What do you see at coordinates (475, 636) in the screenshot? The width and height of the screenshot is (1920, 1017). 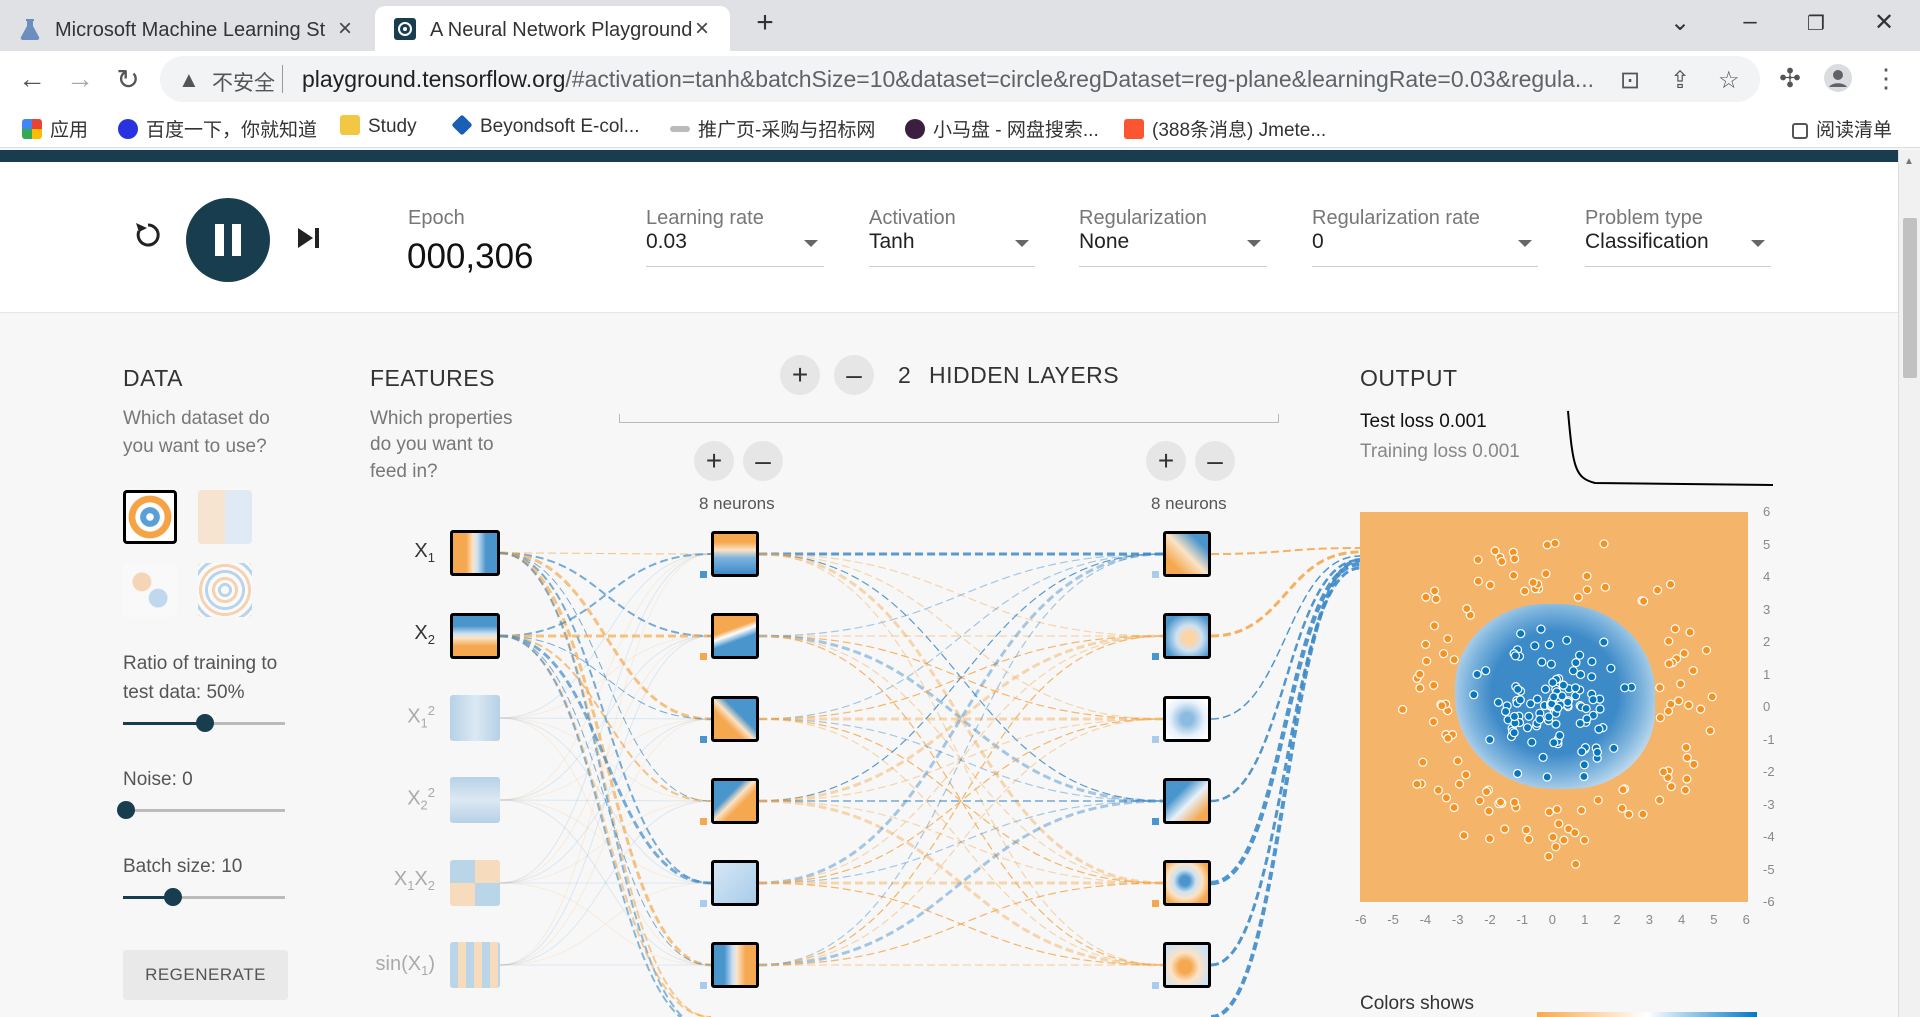 I see `feature-x2` at bounding box center [475, 636].